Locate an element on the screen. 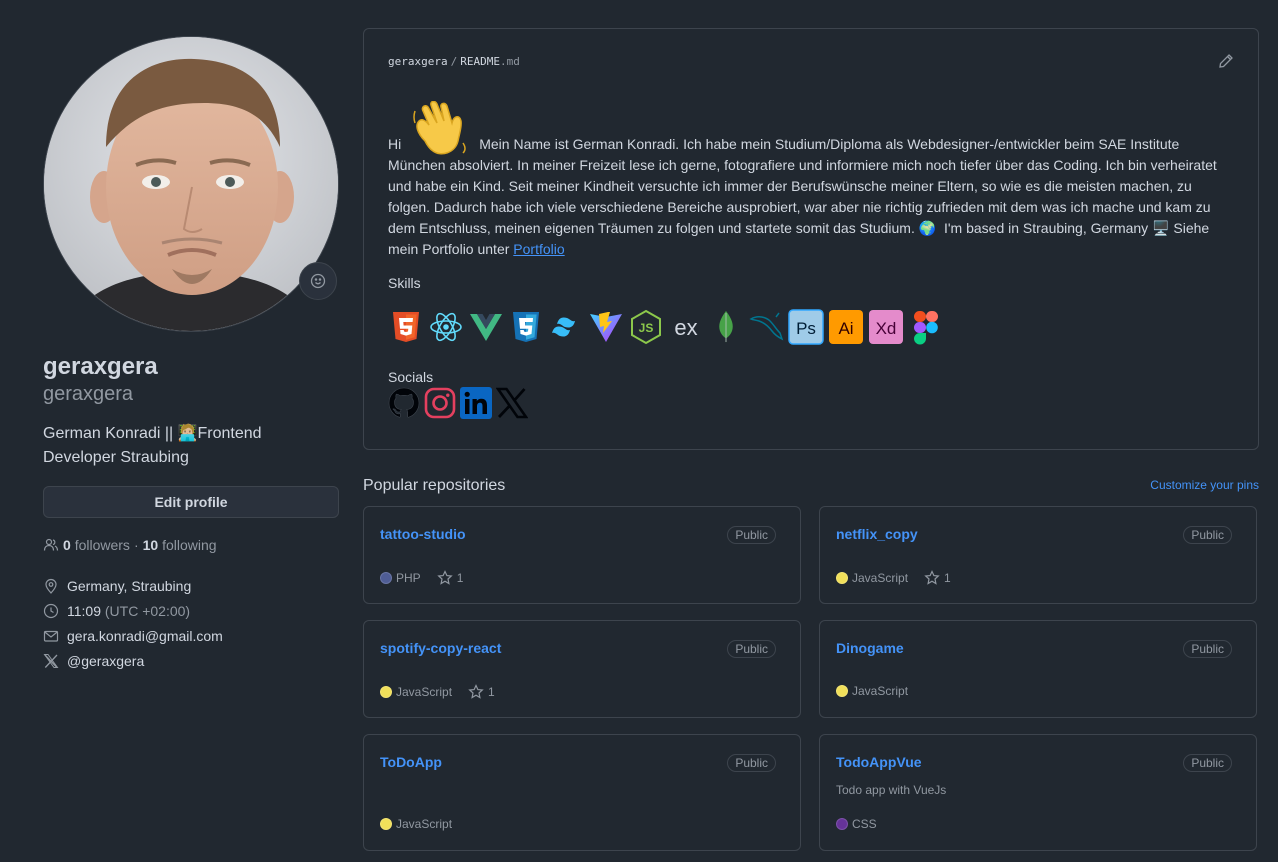  express-icon: ex is located at coordinates (686, 327).